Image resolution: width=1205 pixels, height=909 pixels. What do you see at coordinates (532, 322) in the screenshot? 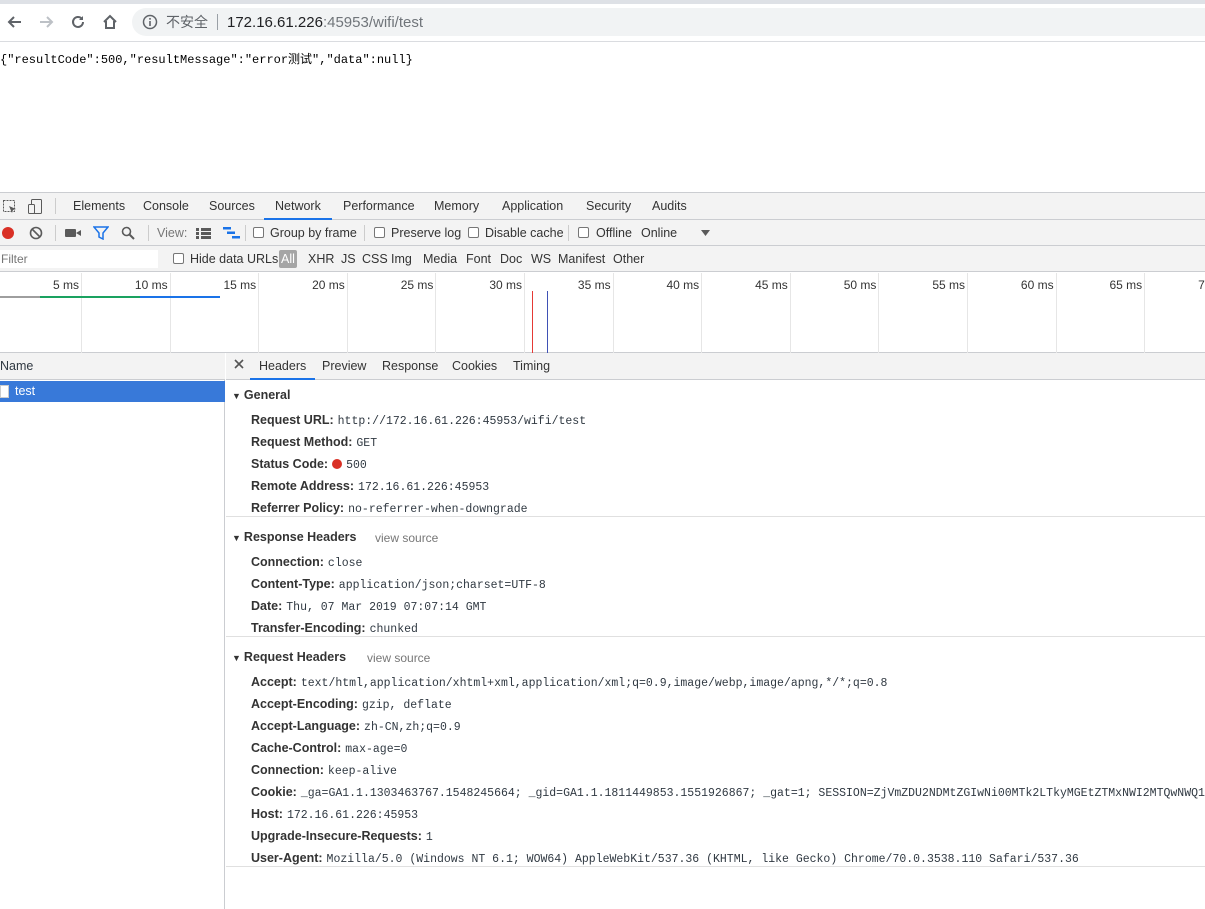
I see `load-event-marker` at bounding box center [532, 322].